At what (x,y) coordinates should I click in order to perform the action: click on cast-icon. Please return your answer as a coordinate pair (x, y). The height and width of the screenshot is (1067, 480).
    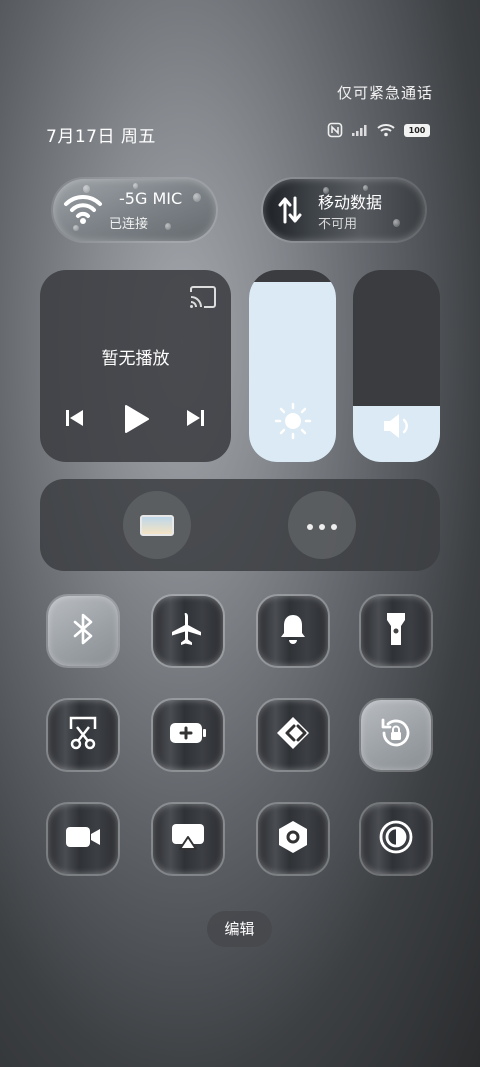
    Looking at the image, I should click on (203, 299).